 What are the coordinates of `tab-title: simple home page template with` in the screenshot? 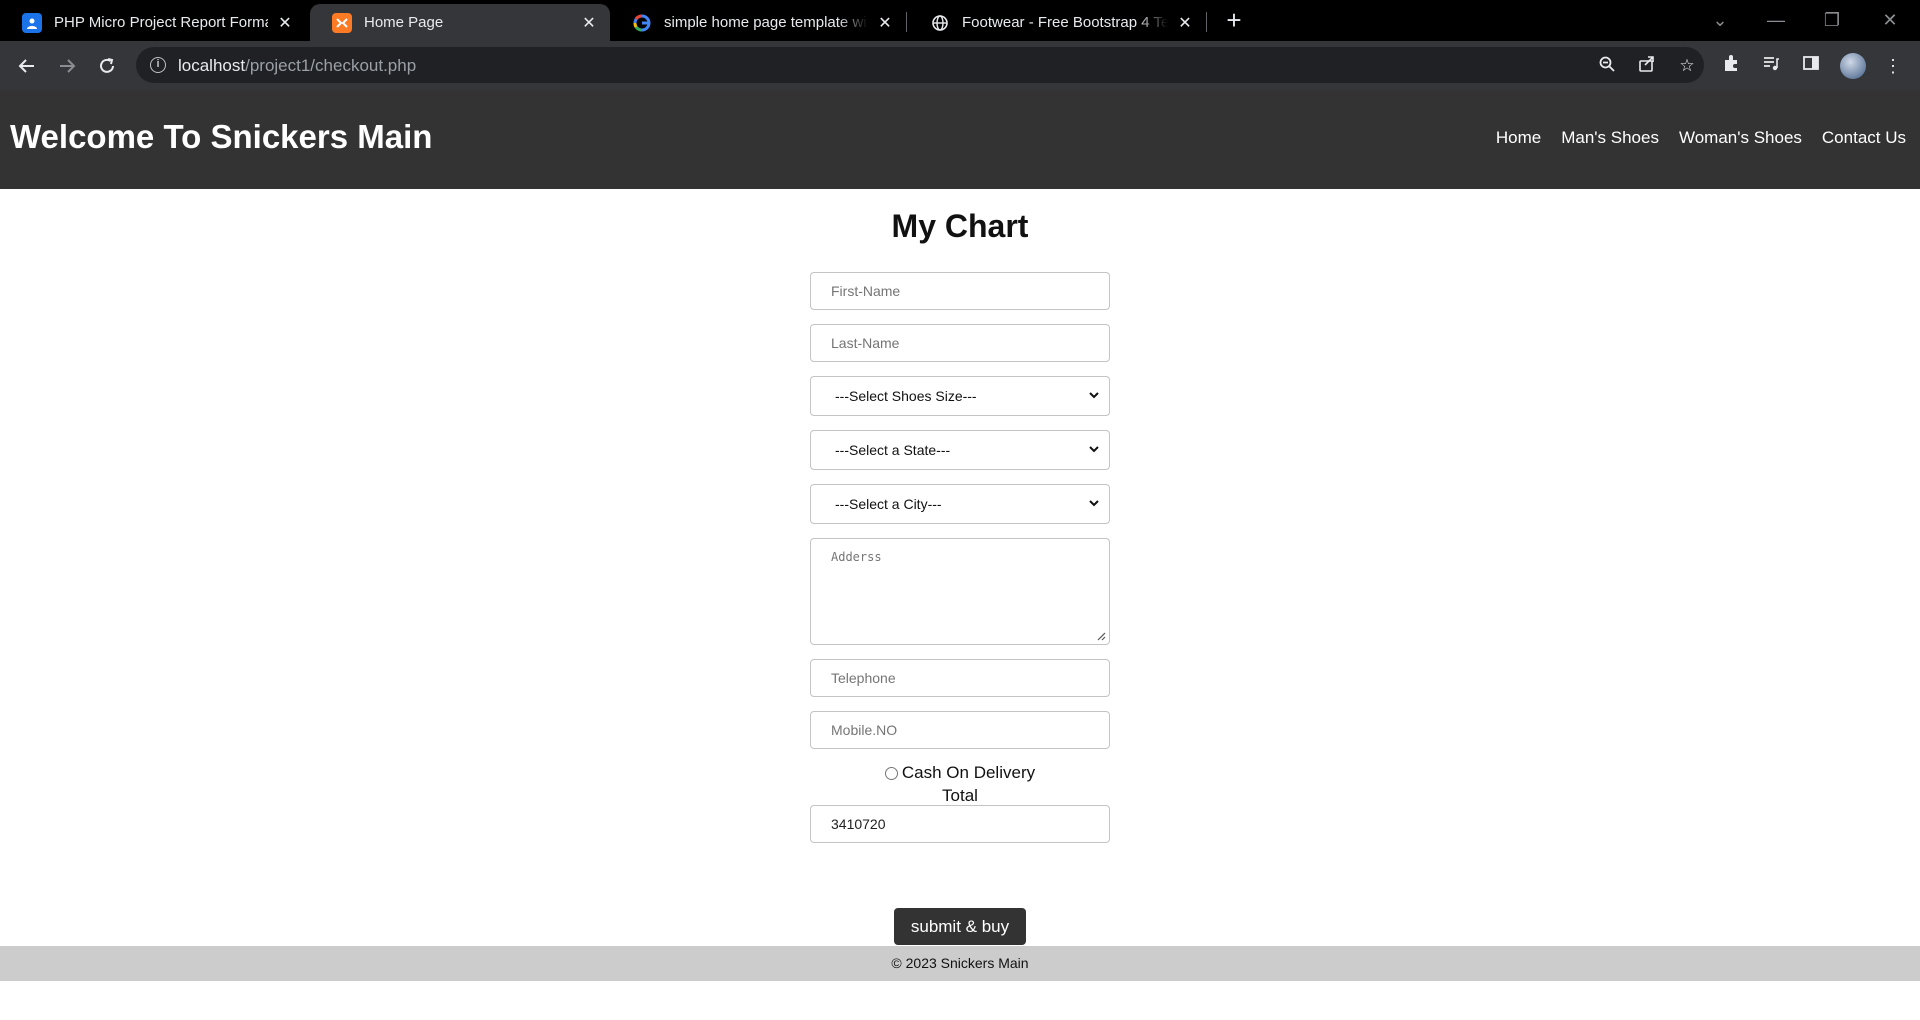 It's located at (766, 22).